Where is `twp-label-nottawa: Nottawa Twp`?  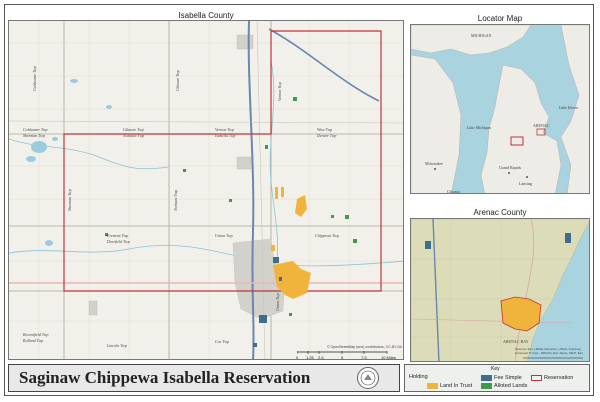 twp-label-nottawa: Nottawa Twp is located at coordinates (134, 135).